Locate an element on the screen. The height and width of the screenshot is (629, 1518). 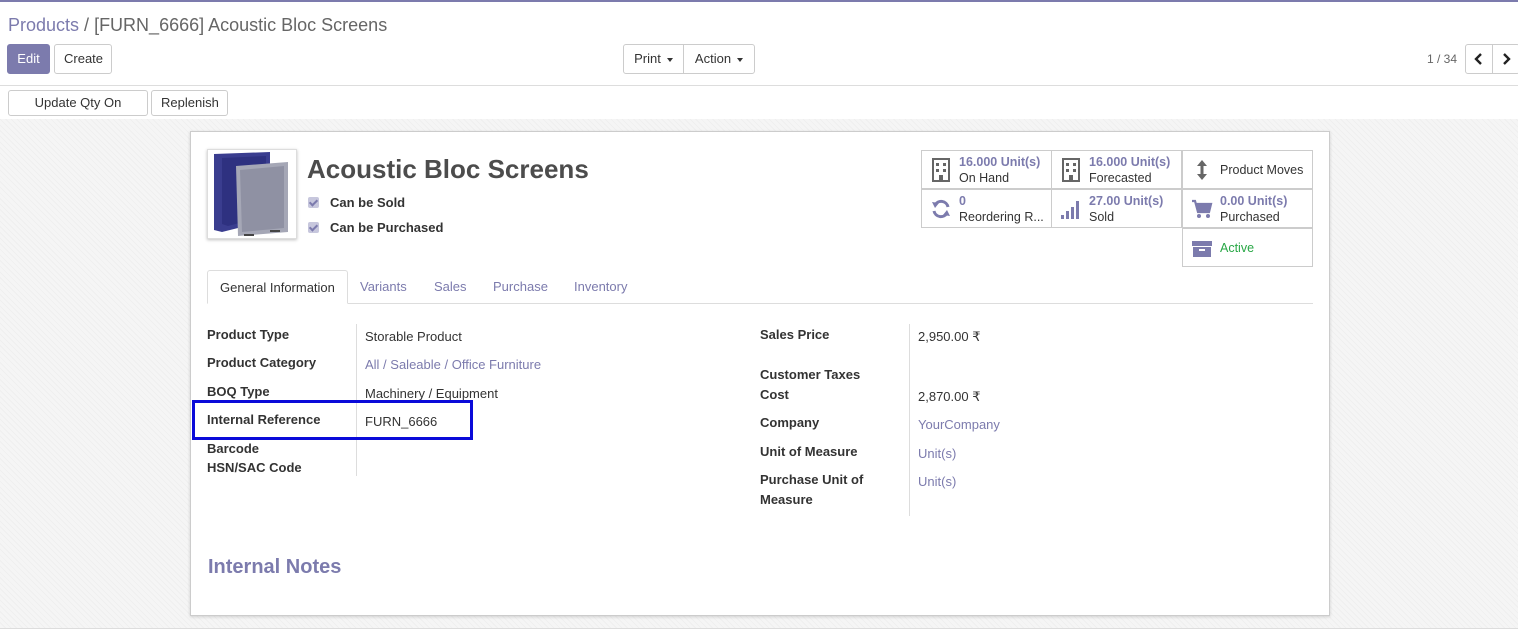
create-button: Create is located at coordinates (83, 59).